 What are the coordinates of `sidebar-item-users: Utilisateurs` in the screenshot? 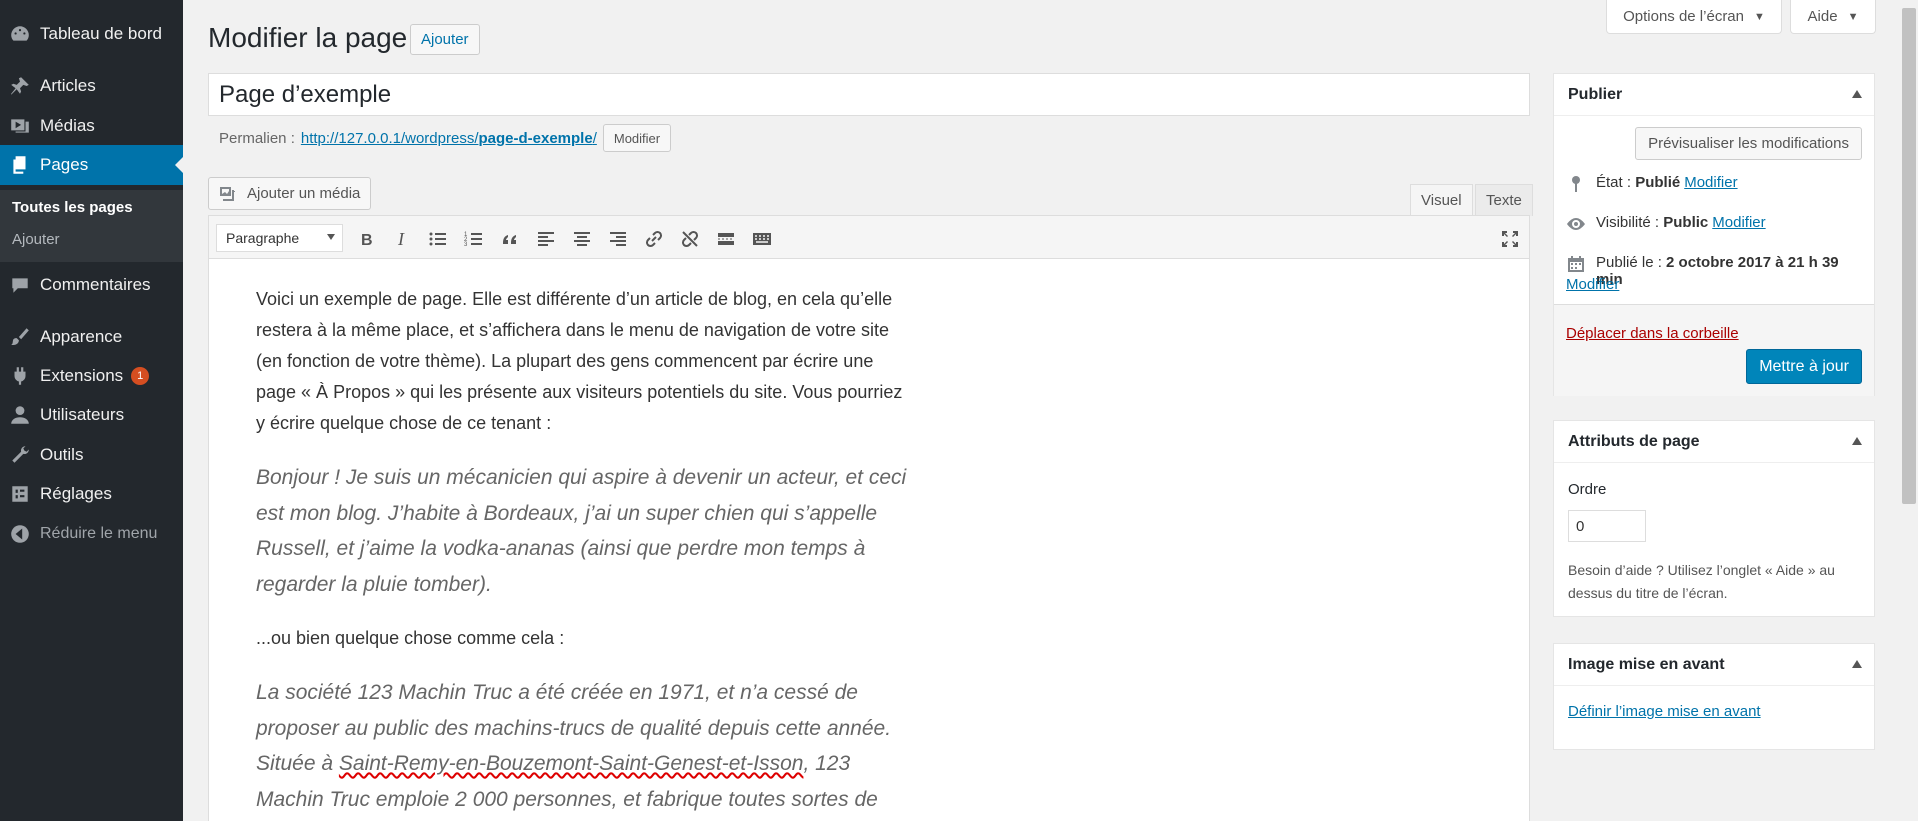 It's located at (91, 415).